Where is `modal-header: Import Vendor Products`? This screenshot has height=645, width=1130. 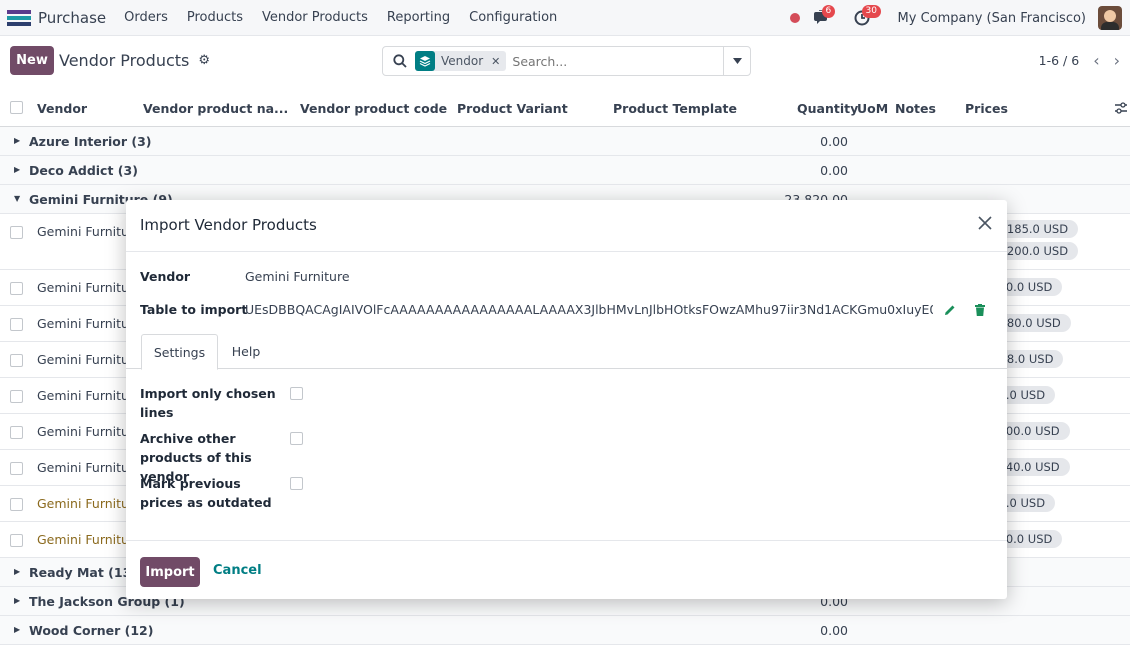 modal-header: Import Vendor Products is located at coordinates (566, 226).